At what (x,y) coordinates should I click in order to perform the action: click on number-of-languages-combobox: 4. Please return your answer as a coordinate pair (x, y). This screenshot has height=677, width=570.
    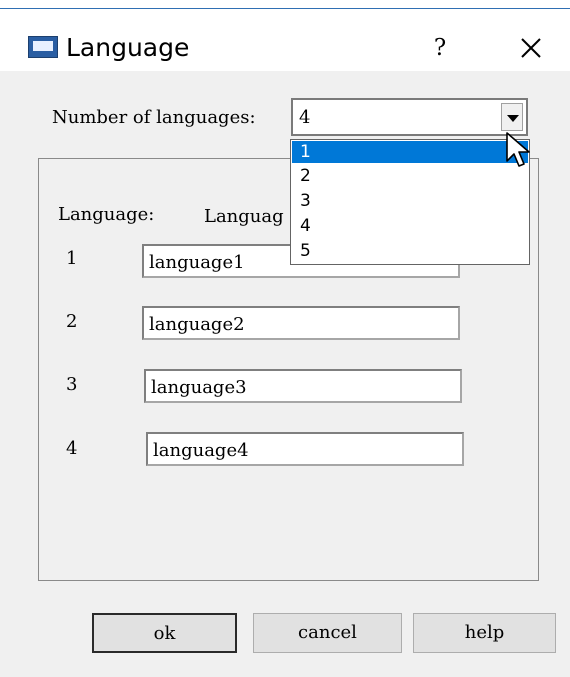
    Looking at the image, I should click on (409, 117).